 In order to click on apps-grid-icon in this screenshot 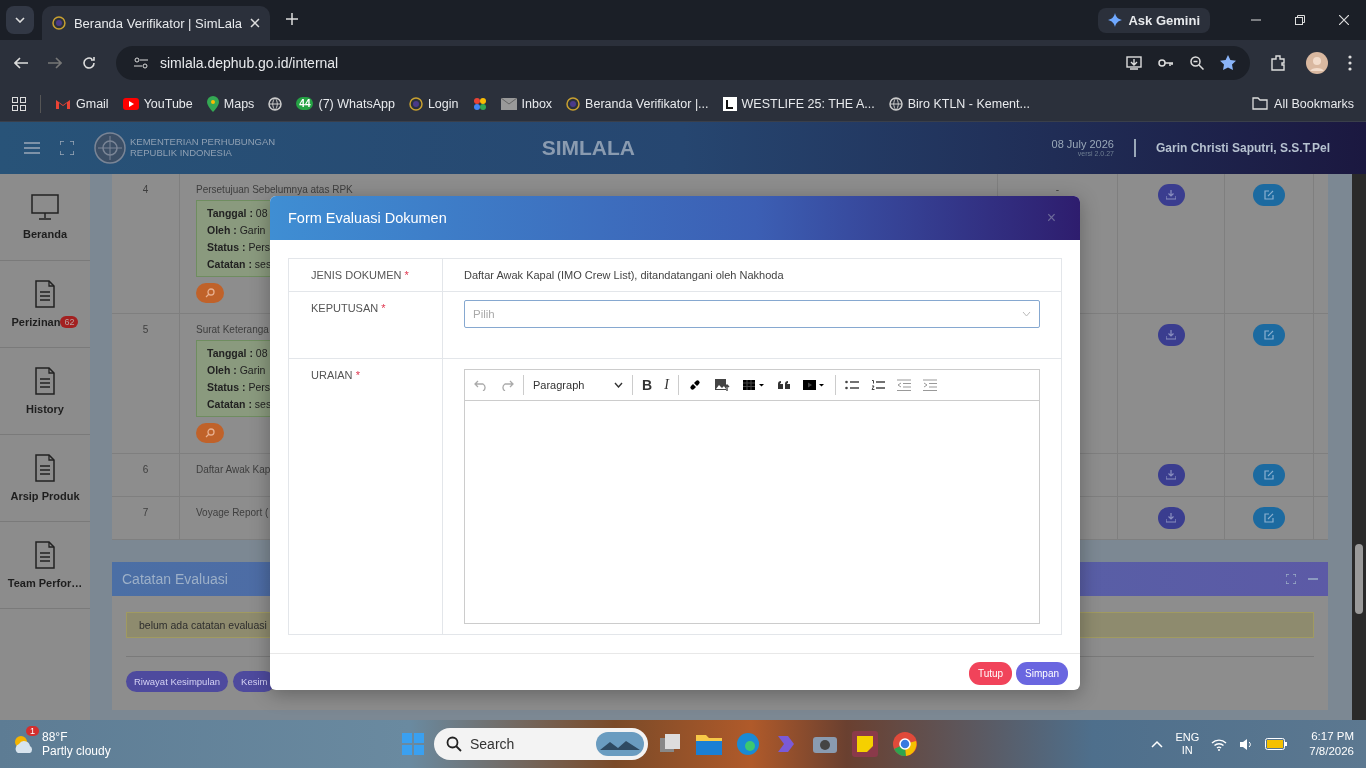, I will do `click(19, 103)`.